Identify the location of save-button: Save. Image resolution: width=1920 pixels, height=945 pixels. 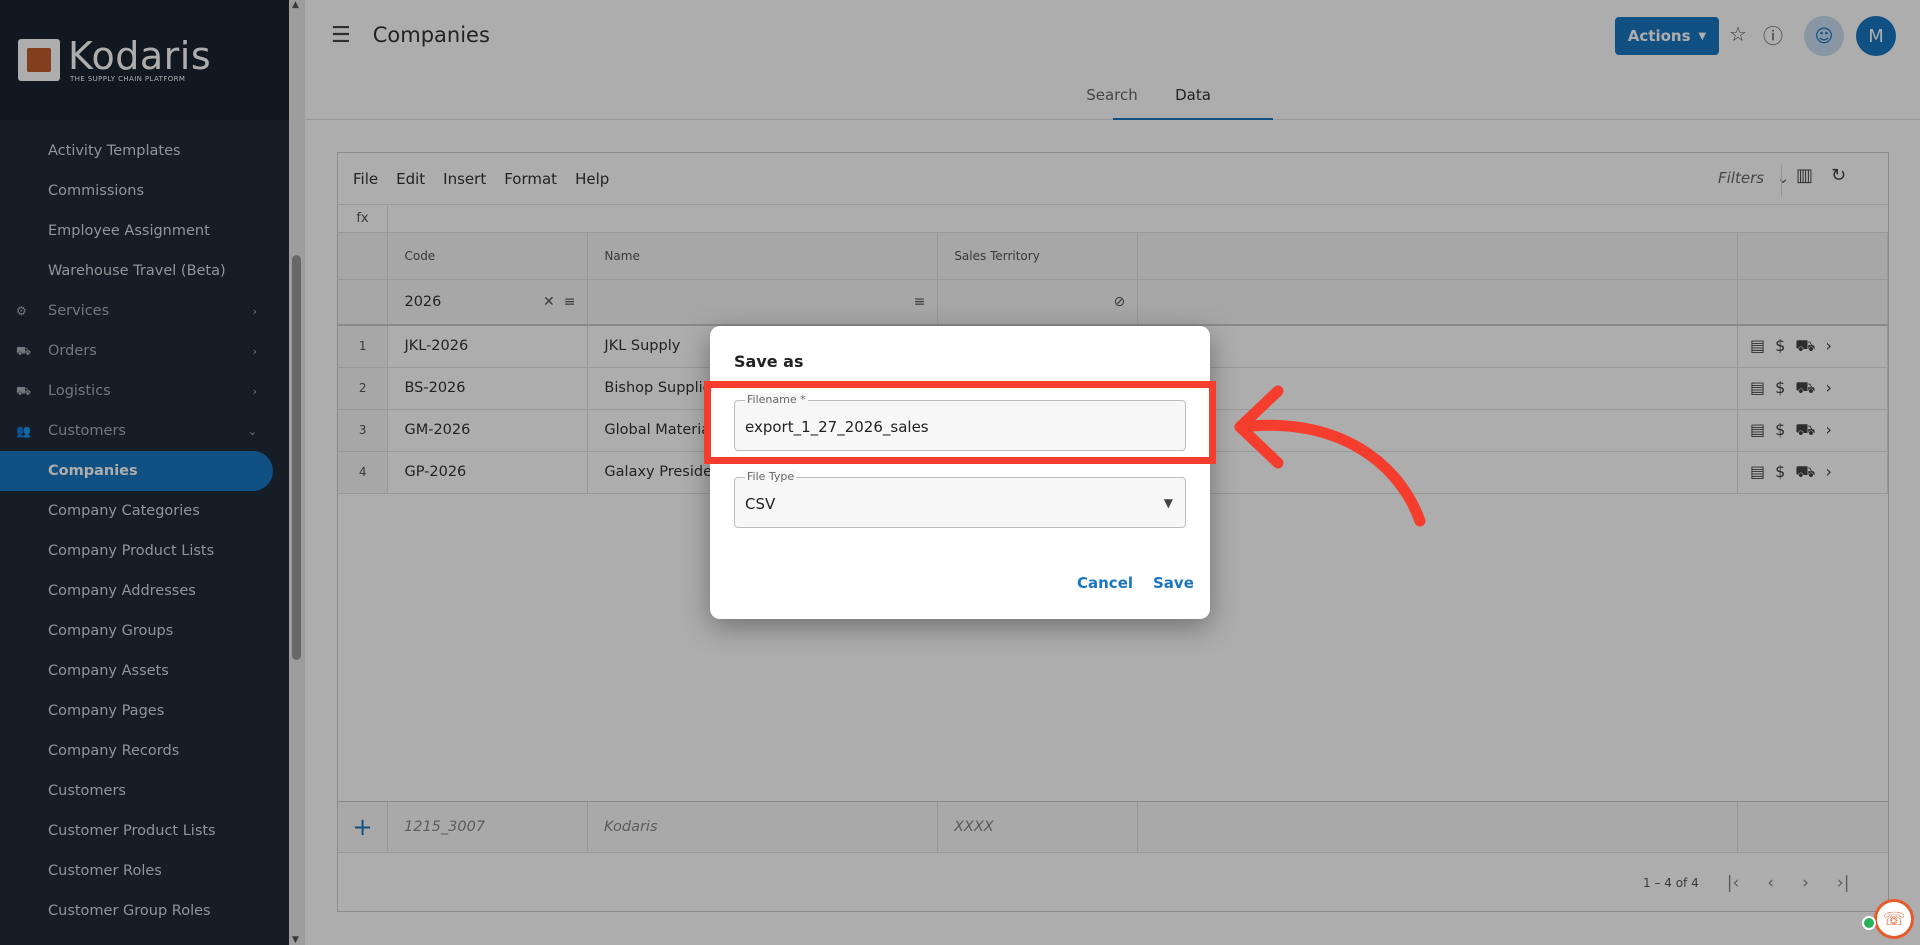
(1173, 583).